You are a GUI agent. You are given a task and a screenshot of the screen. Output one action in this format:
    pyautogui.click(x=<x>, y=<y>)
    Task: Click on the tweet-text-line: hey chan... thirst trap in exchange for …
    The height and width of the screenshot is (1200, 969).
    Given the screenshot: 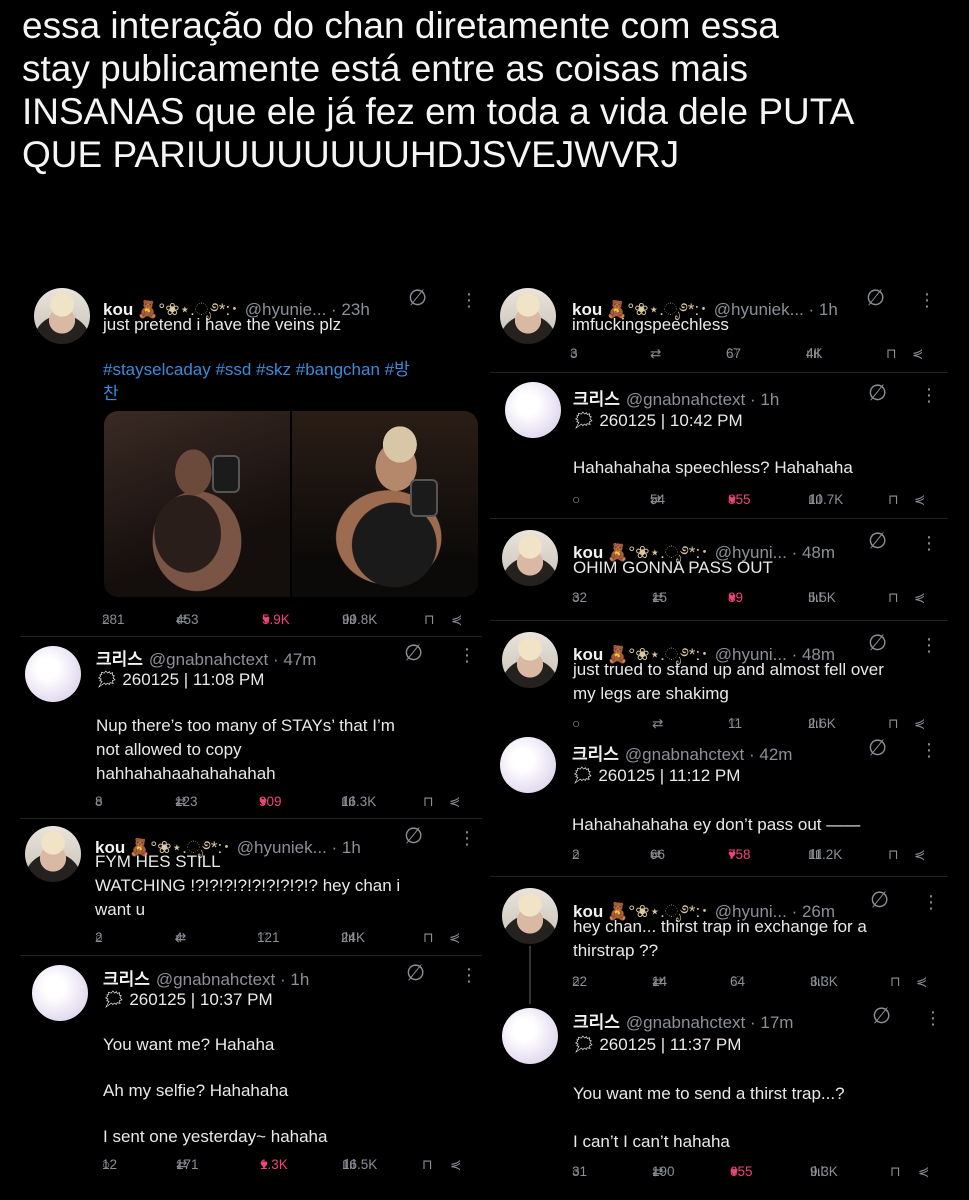 What is the action you would take?
    pyautogui.click(x=720, y=926)
    